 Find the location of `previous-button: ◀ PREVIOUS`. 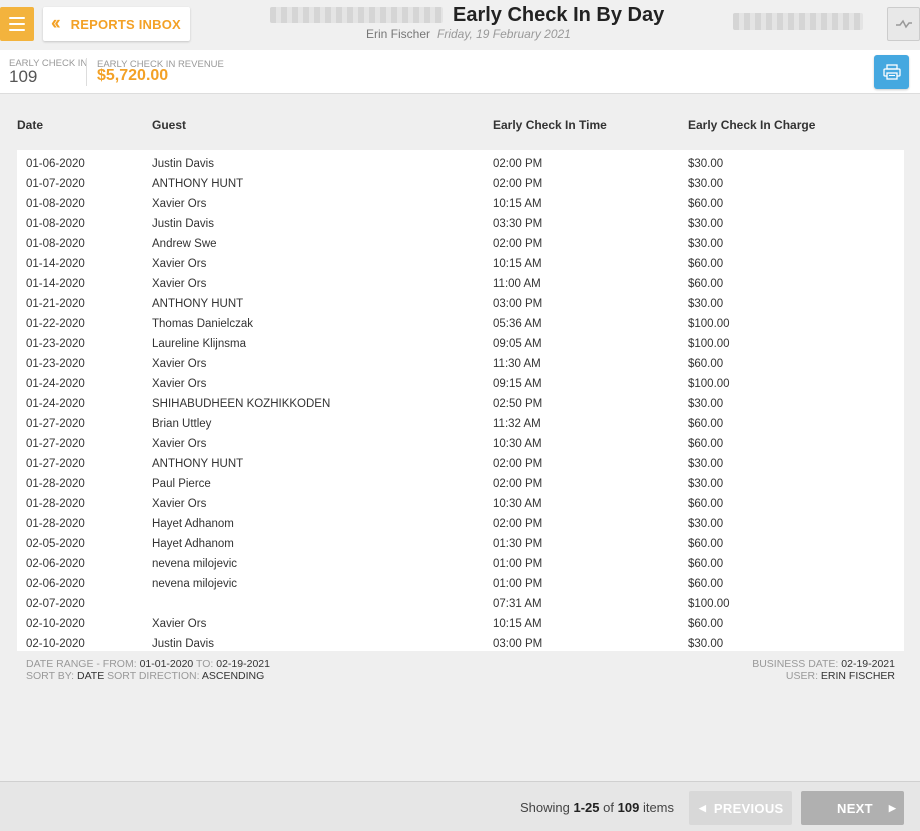

previous-button: ◀ PREVIOUS is located at coordinates (740, 808).